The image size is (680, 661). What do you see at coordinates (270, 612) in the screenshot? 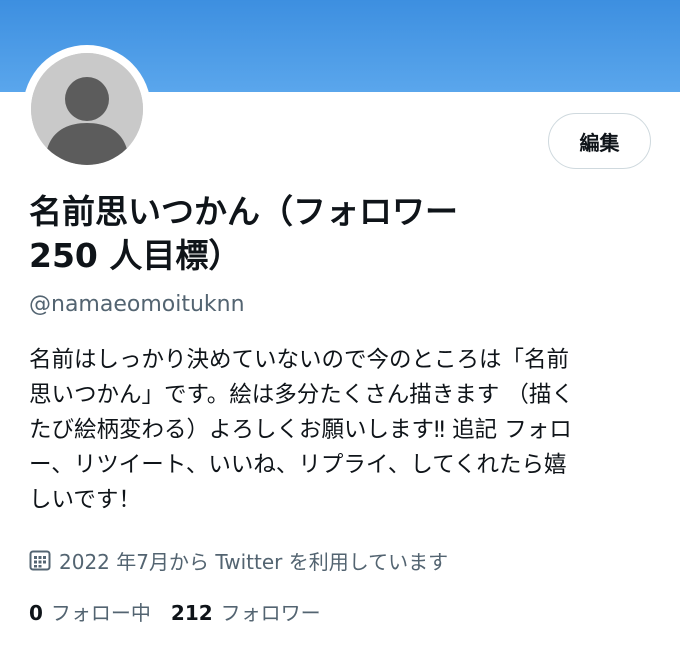
I see `followers-label: フォロワー` at bounding box center [270, 612].